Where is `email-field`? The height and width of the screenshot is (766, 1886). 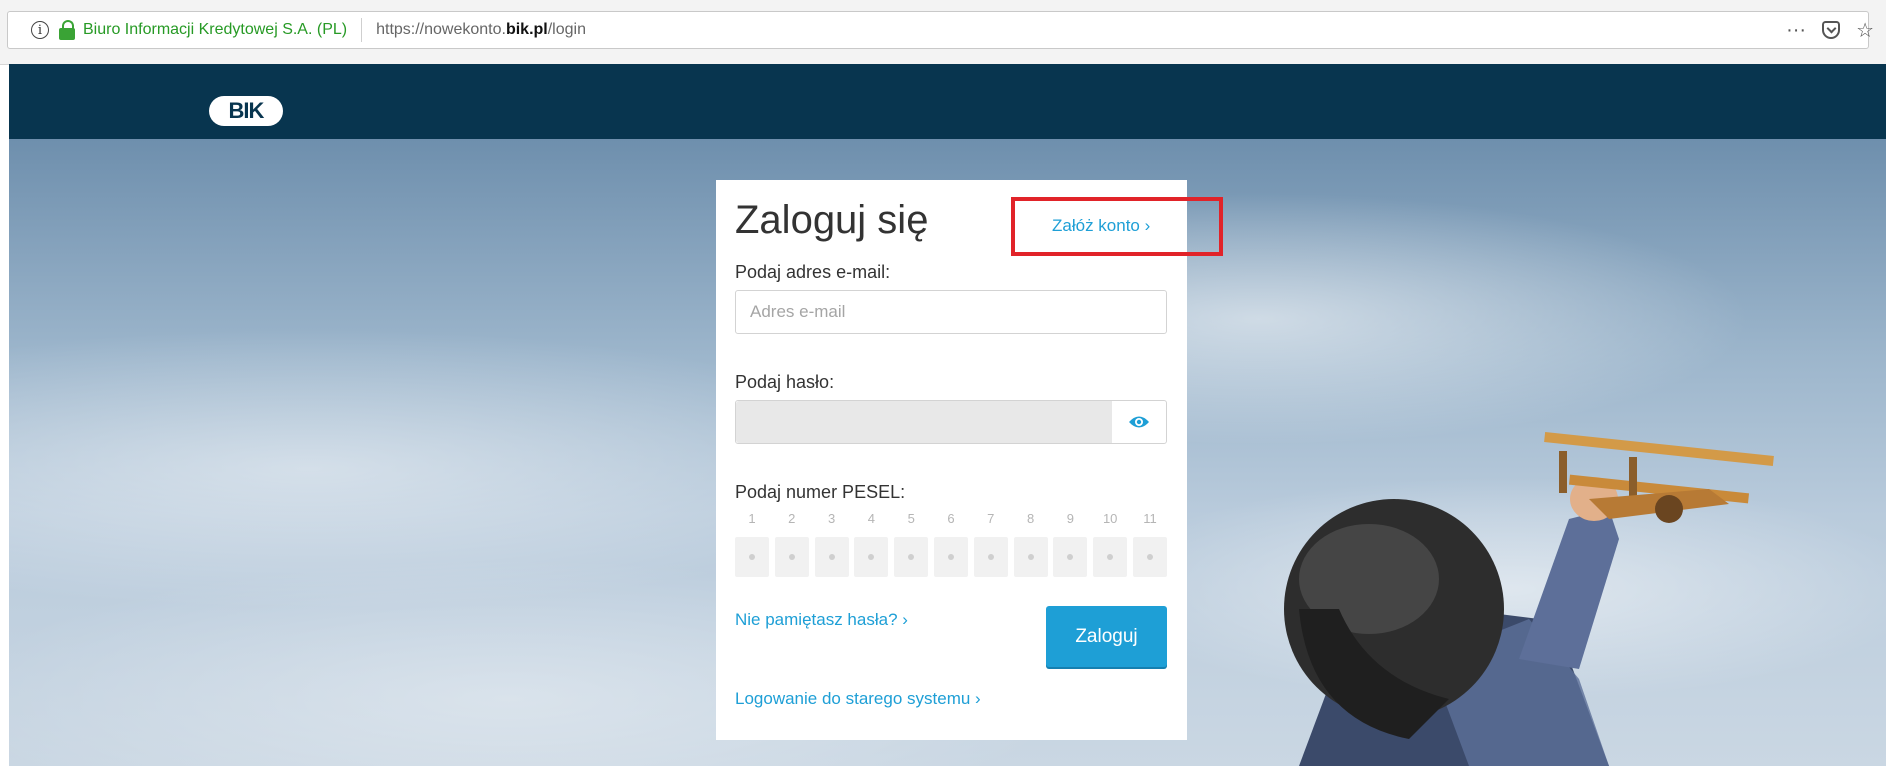
email-field is located at coordinates (951, 312).